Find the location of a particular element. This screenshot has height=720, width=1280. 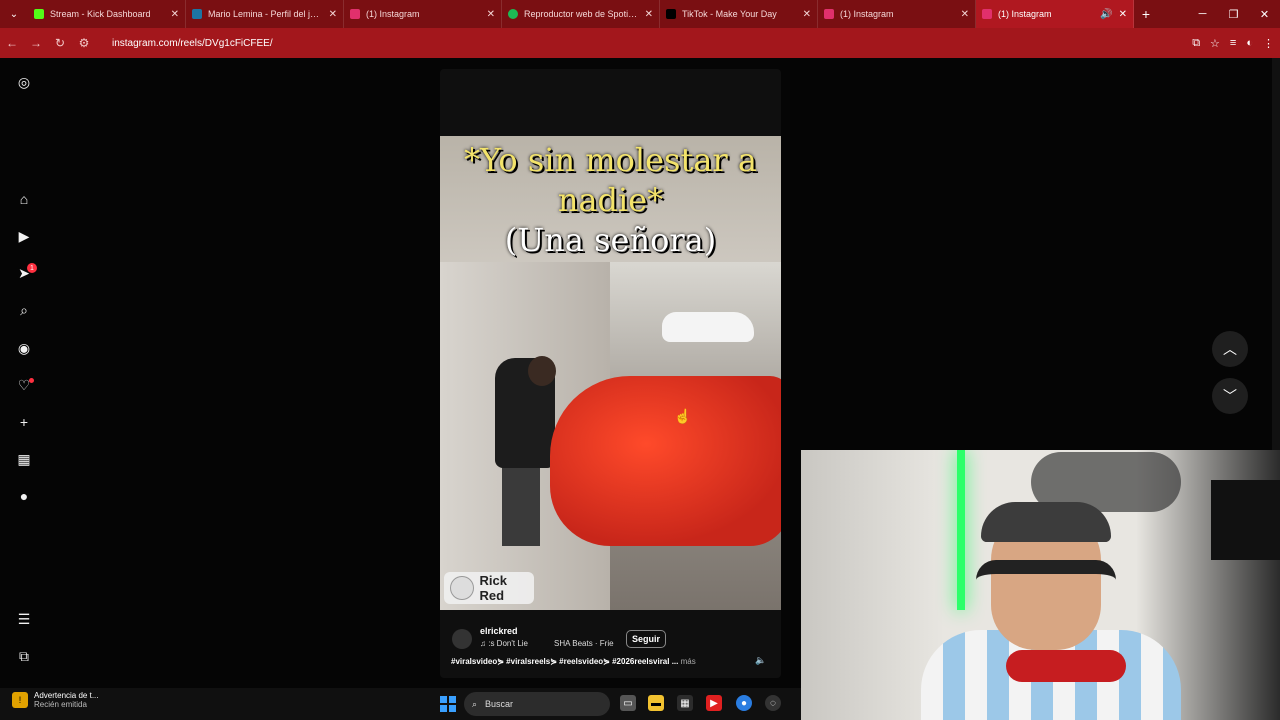

search-icon: ⌕ is located at coordinates (24, 310).